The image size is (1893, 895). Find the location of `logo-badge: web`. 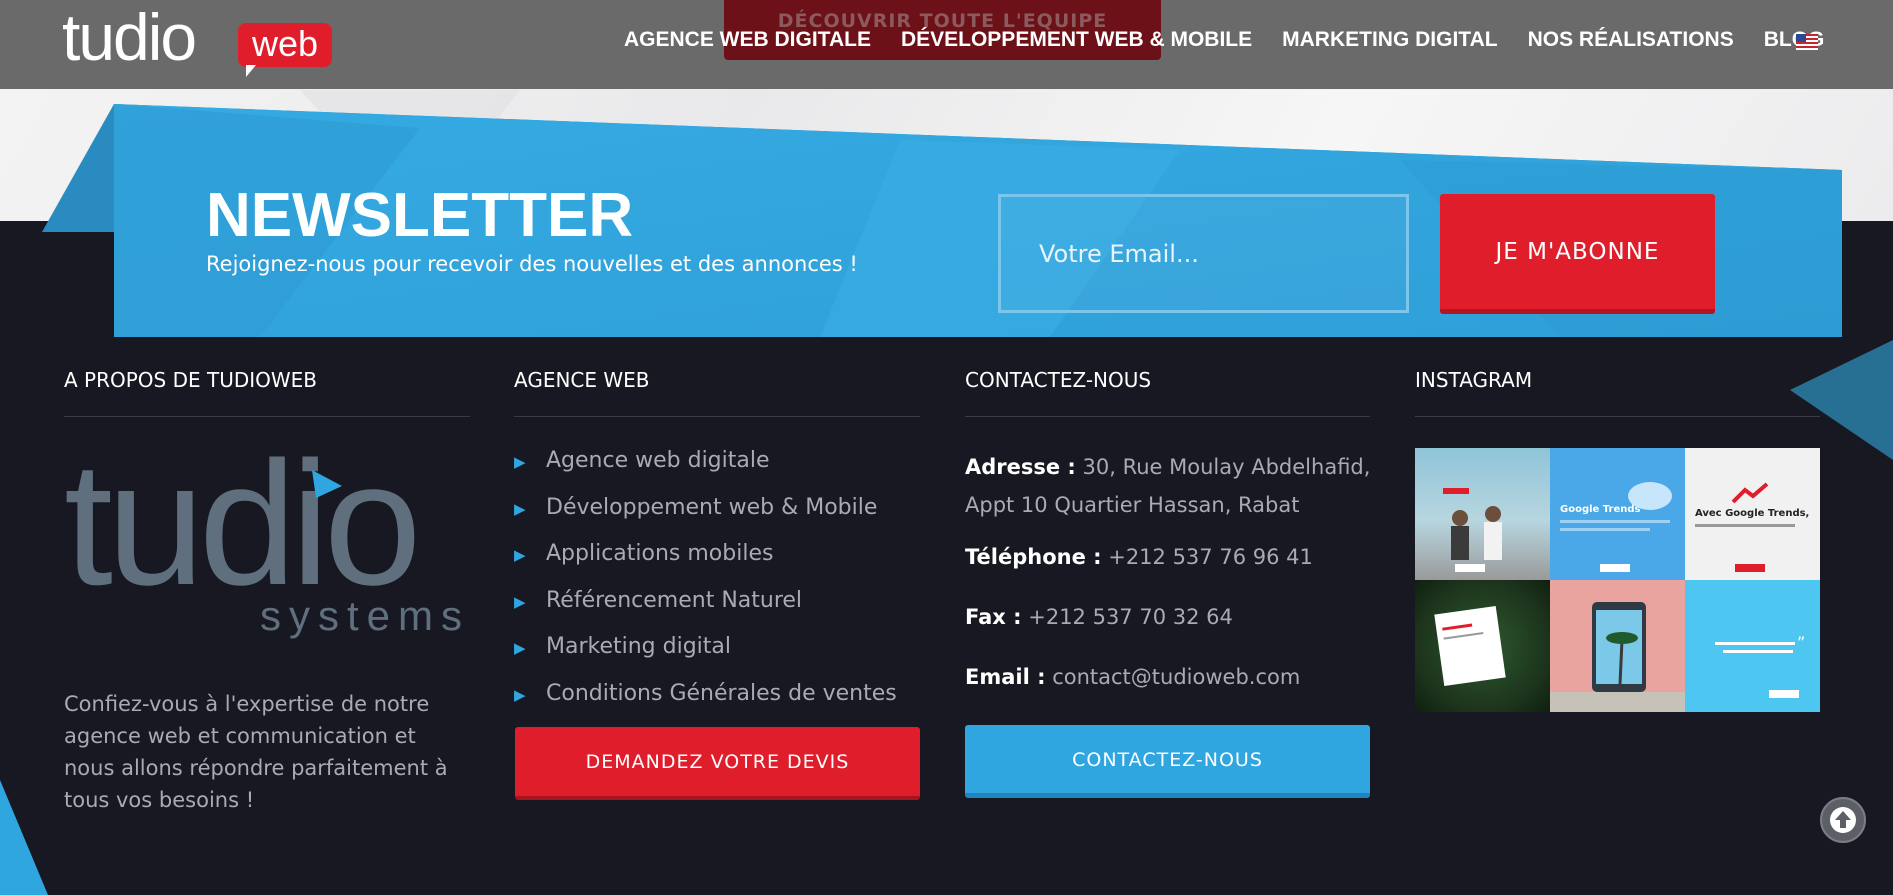

logo-badge: web is located at coordinates (285, 50).